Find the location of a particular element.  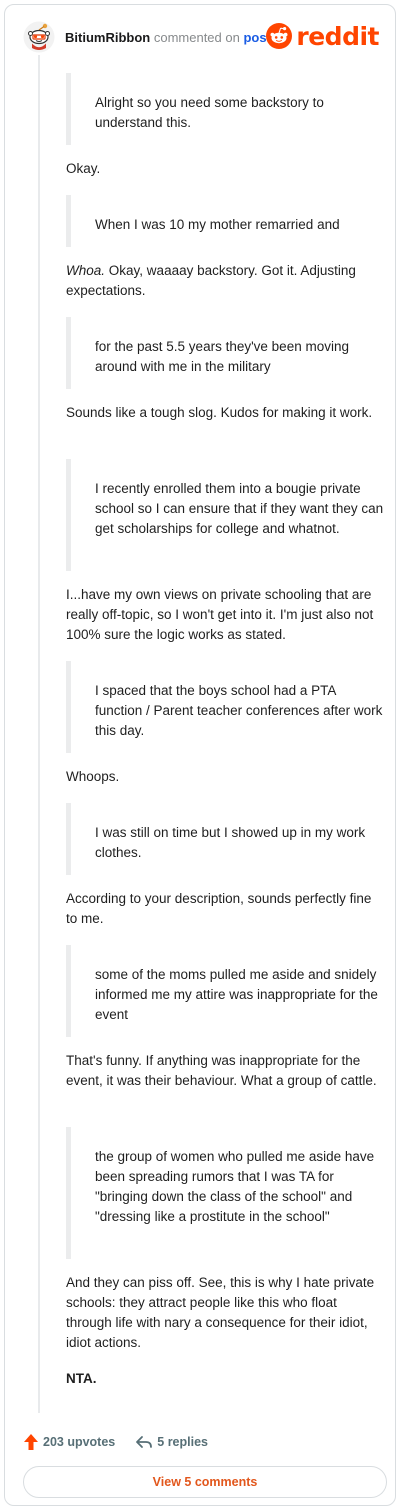

replies-button: 5 replies is located at coordinates (171, 1442).